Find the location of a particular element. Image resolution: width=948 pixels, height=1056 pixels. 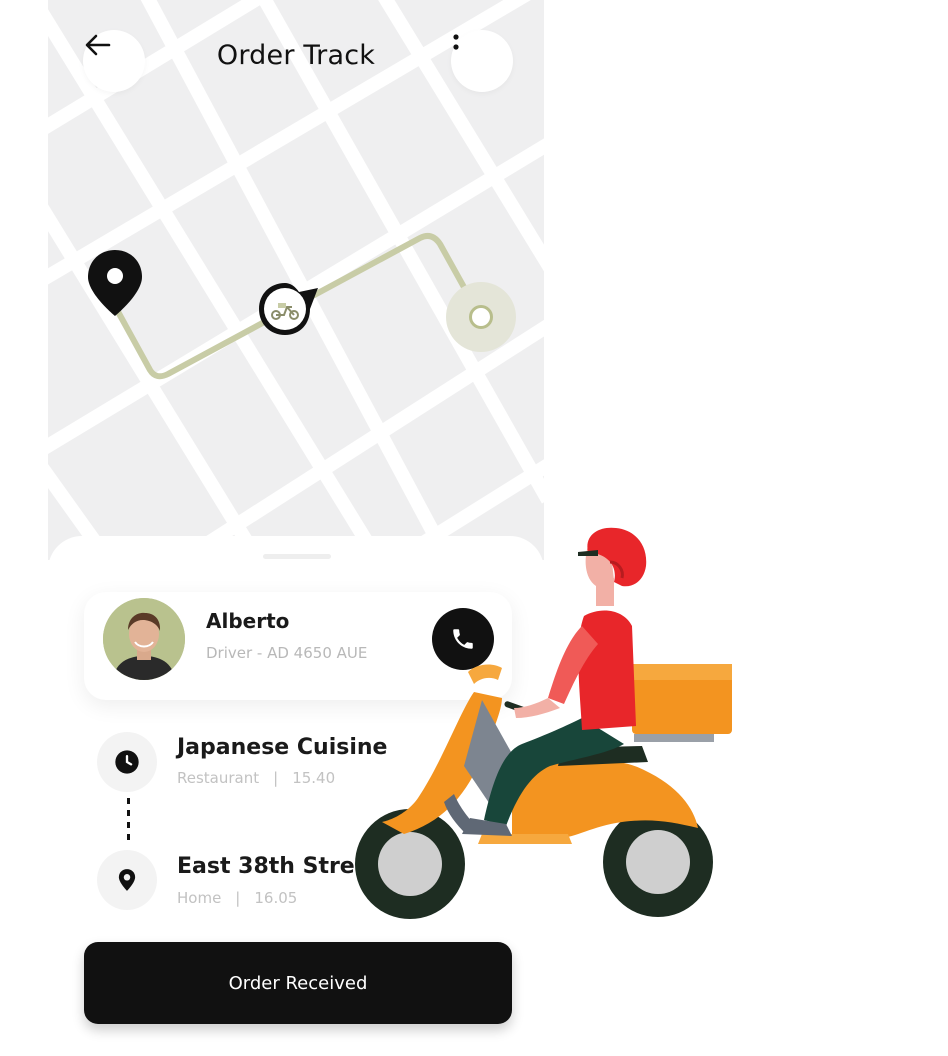

restaurant-time: 15.40 is located at coordinates (314, 778).